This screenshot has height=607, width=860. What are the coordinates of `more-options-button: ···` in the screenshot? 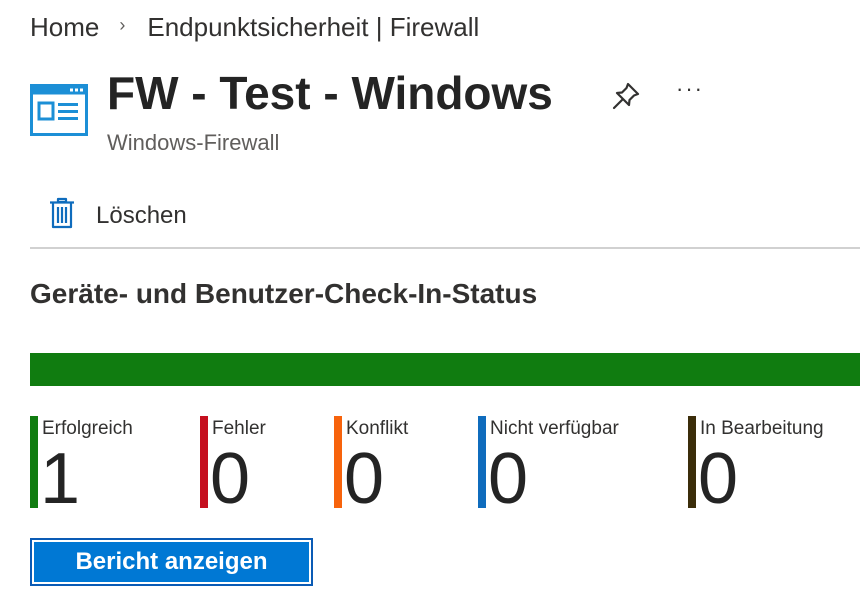 It's located at (690, 89).